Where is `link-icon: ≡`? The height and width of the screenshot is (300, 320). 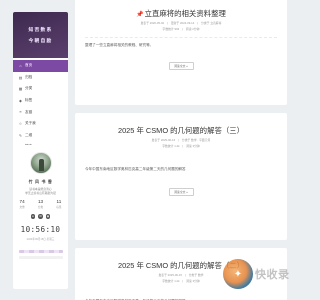 link-icon: ≡ is located at coordinates (20, 112).